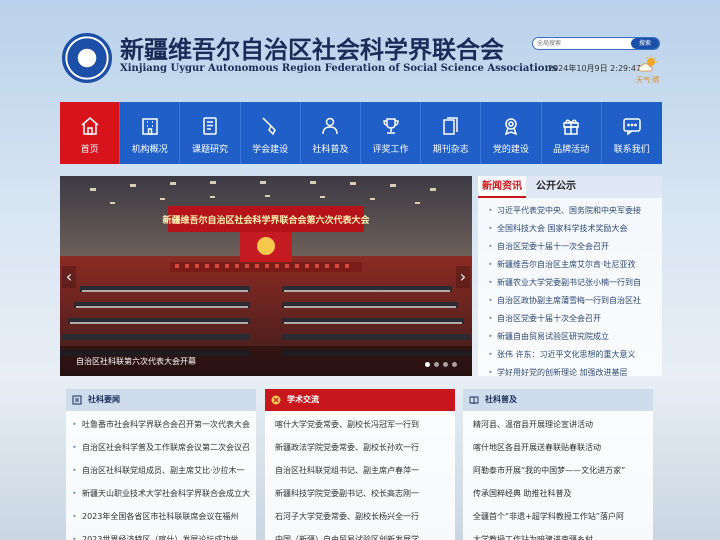 This screenshot has width=720, height=540. I want to click on list-item: 大学教授工作站为暗建进南疆乡村, so click(561, 534).